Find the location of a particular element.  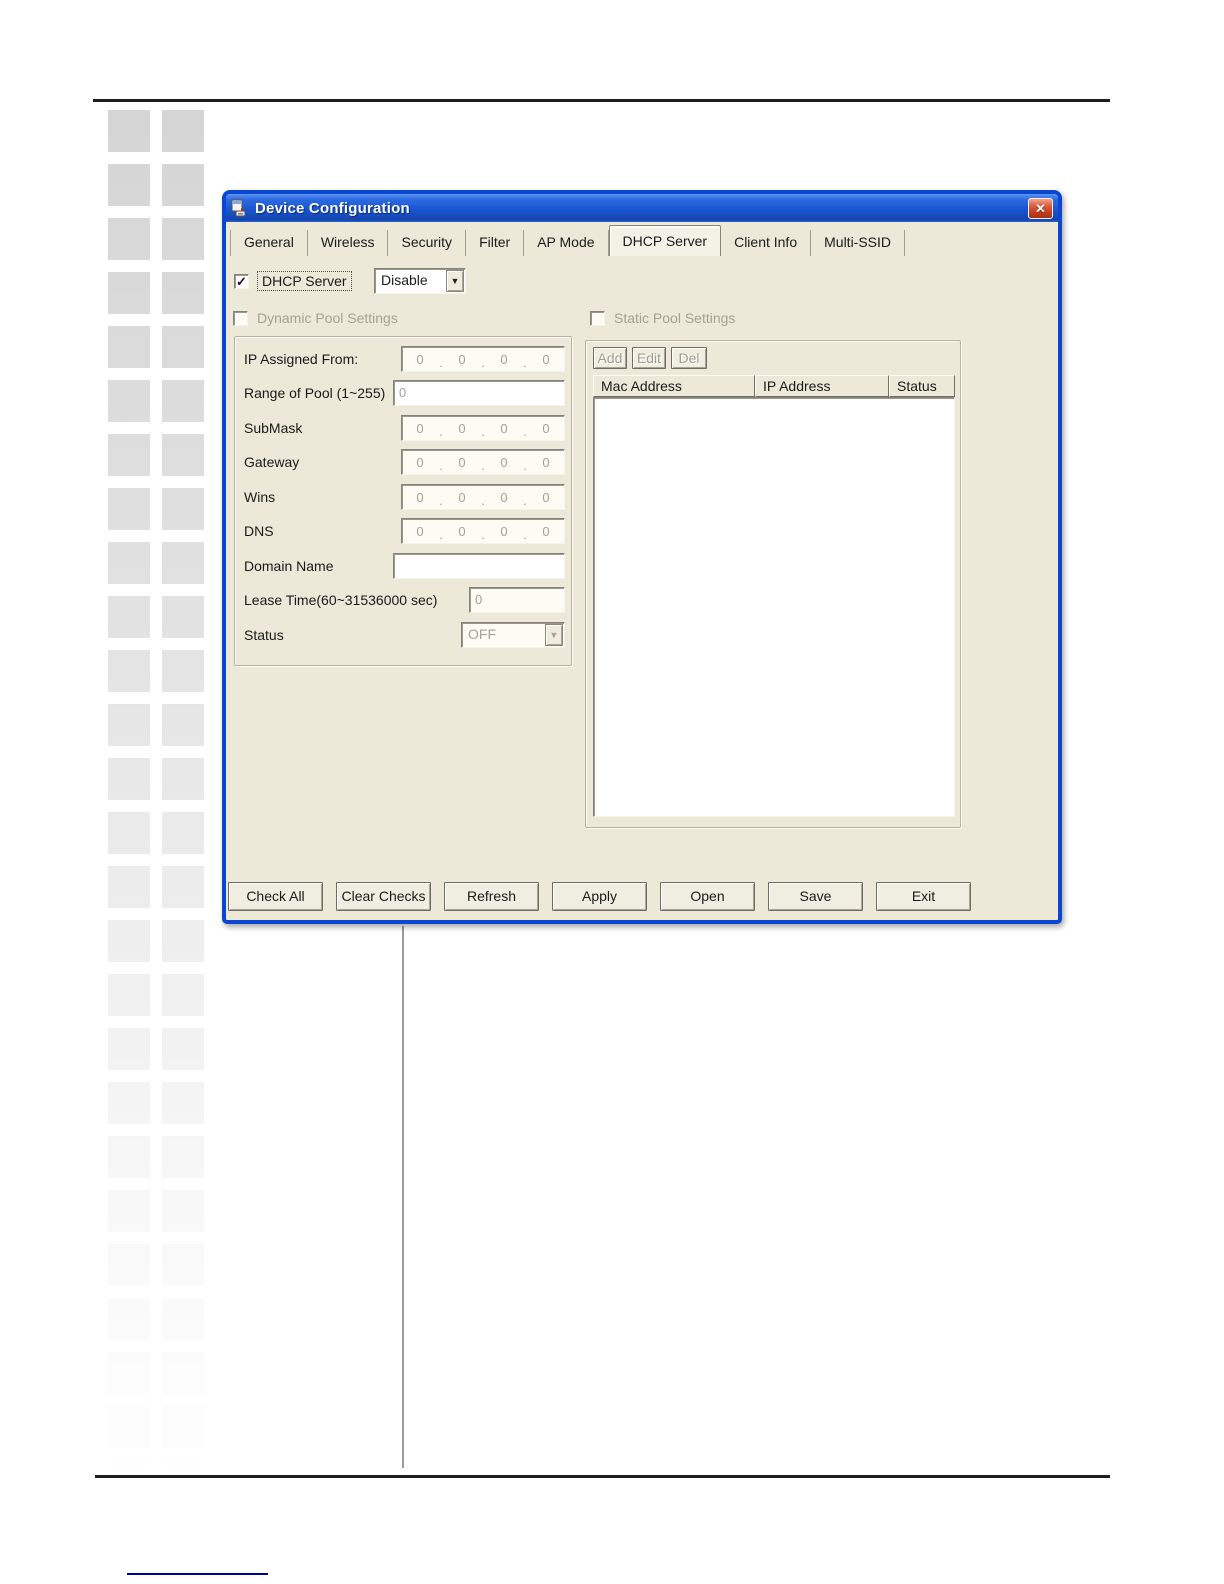

save-button: Save is located at coordinates (815, 896).